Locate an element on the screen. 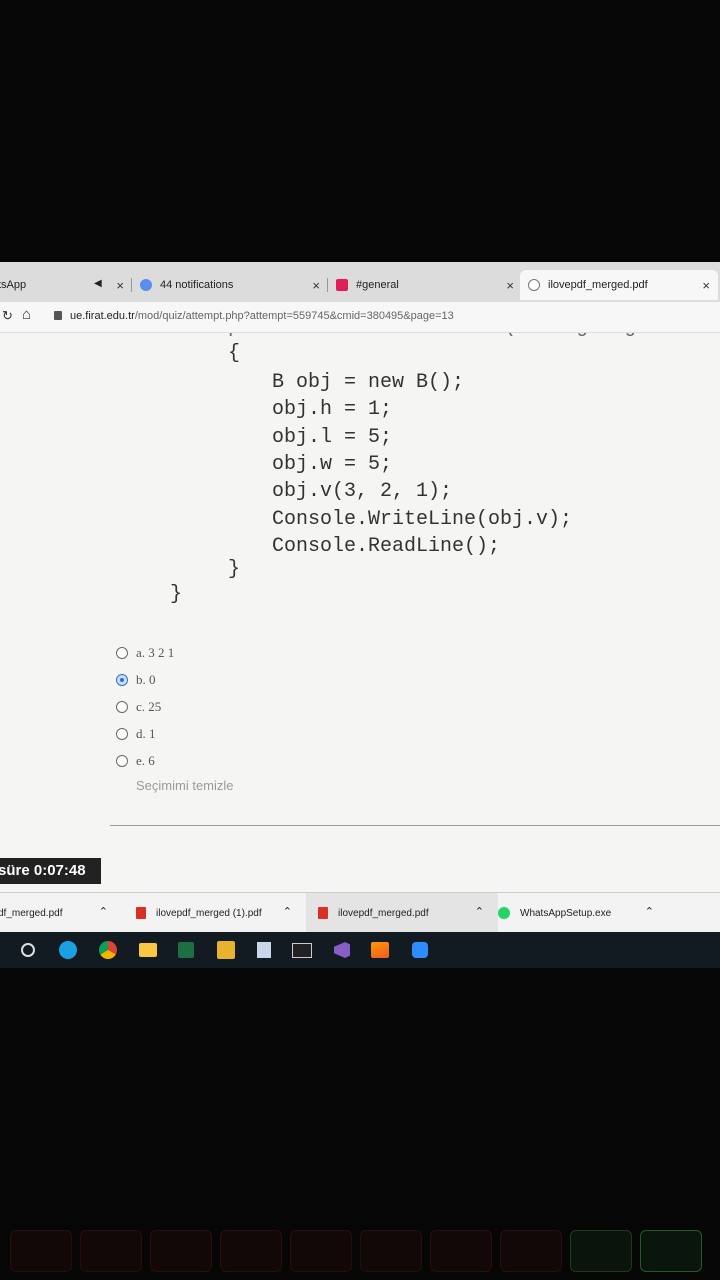  quiz-timer: süre 0:07:48 is located at coordinates (50, 871).